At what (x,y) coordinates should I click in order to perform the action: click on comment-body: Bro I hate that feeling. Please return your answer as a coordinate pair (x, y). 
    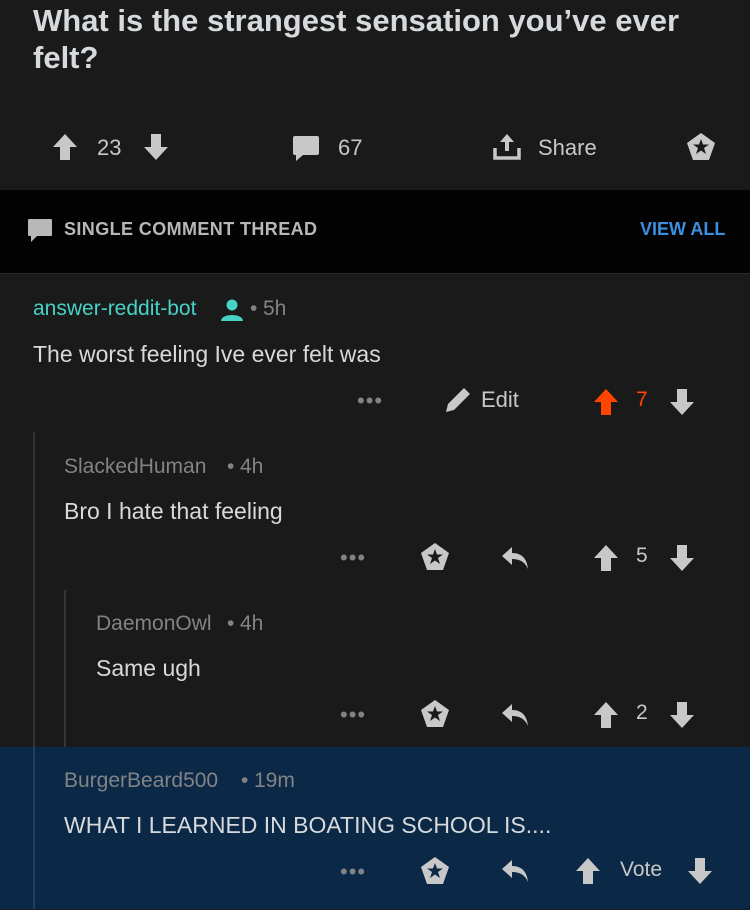
    Looking at the image, I should click on (173, 511).